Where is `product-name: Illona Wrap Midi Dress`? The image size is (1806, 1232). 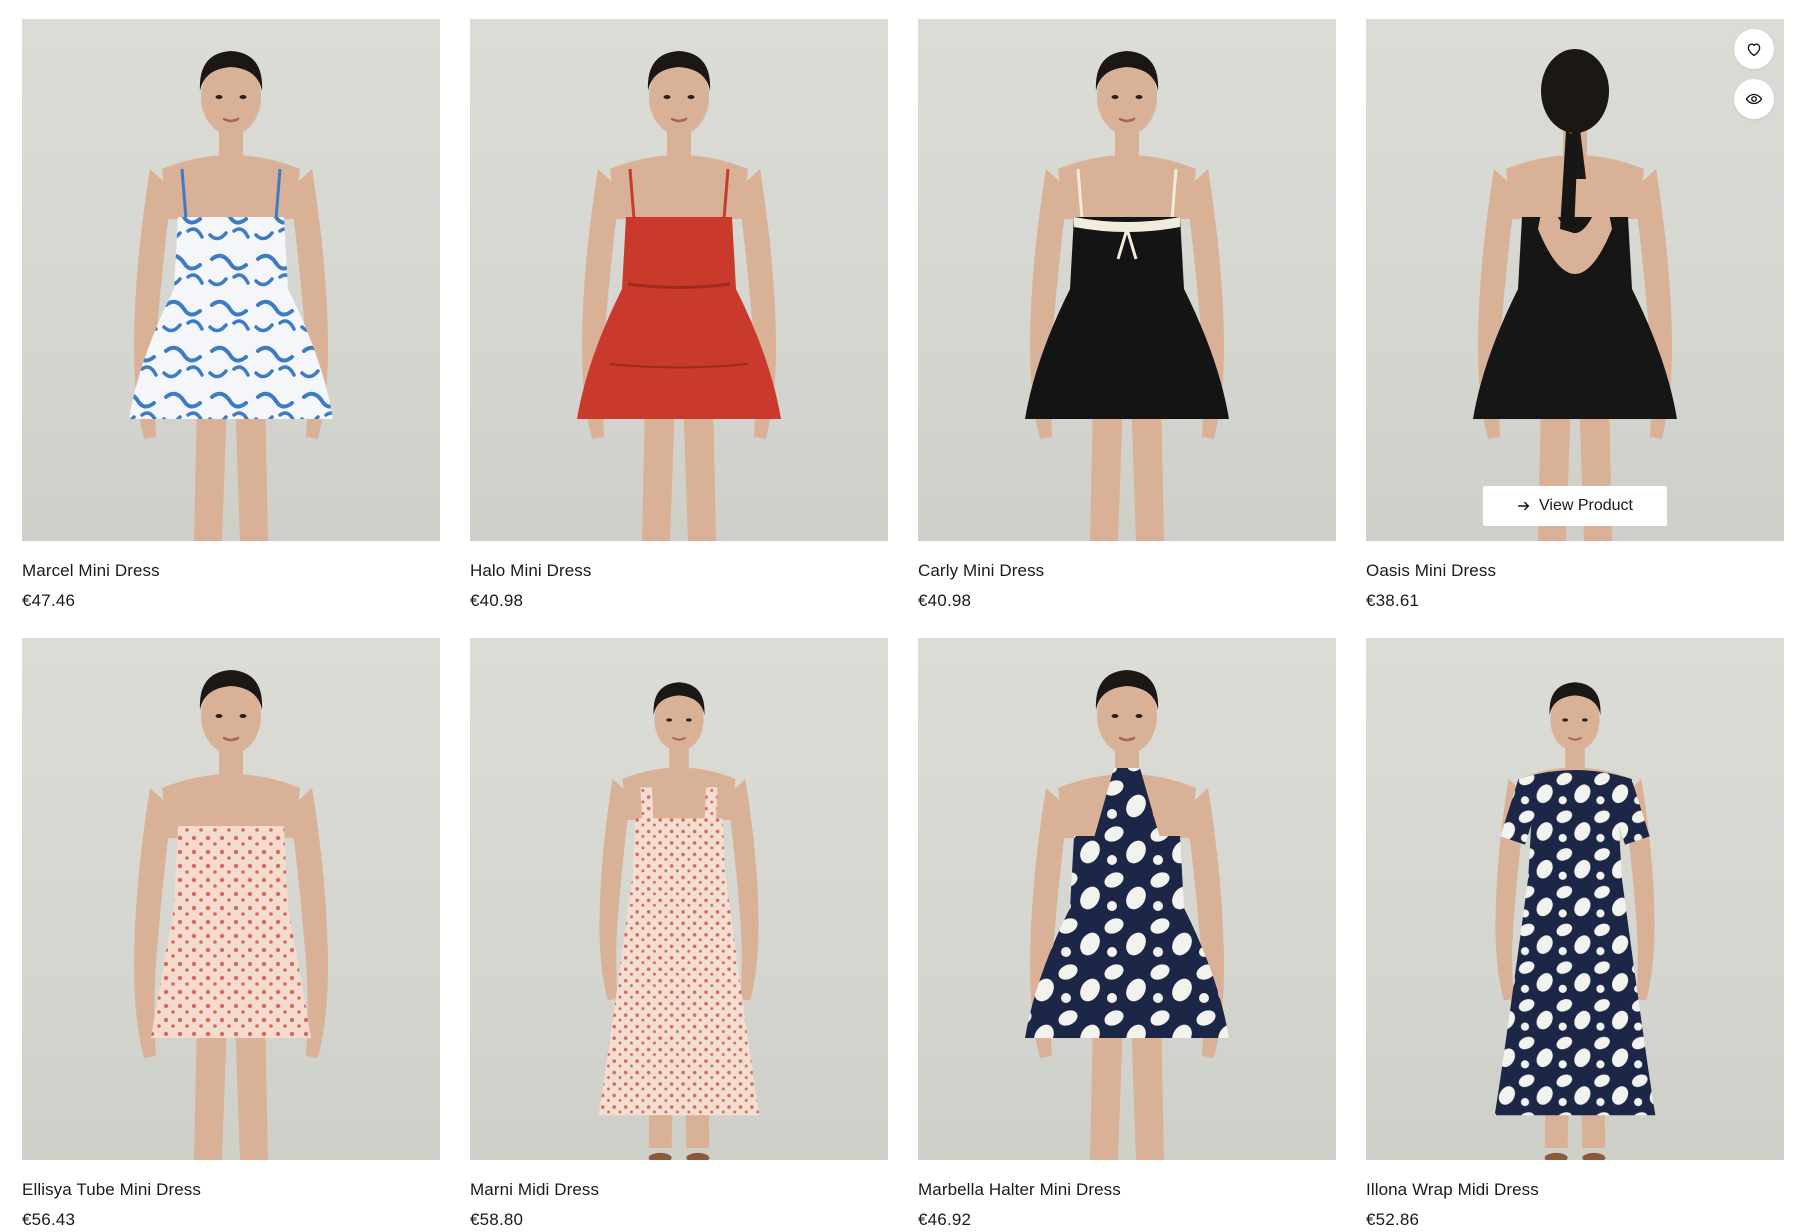
product-name: Illona Wrap Midi Dress is located at coordinates (1452, 1190).